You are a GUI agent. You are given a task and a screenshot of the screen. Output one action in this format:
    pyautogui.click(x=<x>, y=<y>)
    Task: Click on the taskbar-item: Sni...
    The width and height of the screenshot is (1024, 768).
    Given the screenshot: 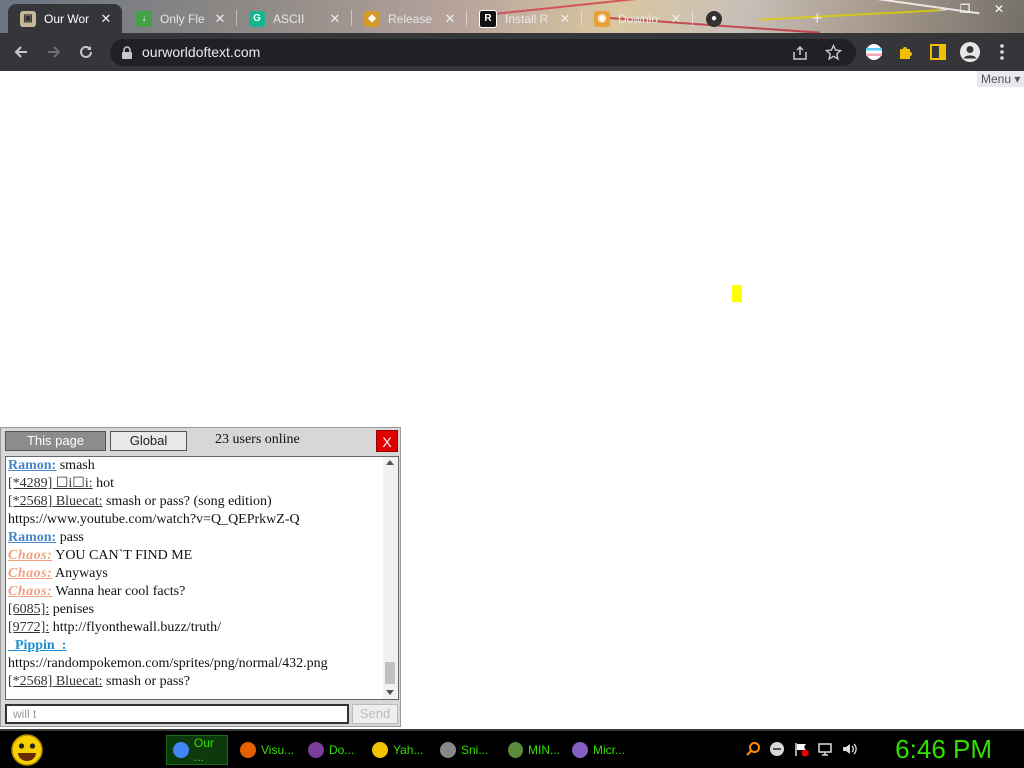 What is the action you would take?
    pyautogui.click(x=465, y=750)
    